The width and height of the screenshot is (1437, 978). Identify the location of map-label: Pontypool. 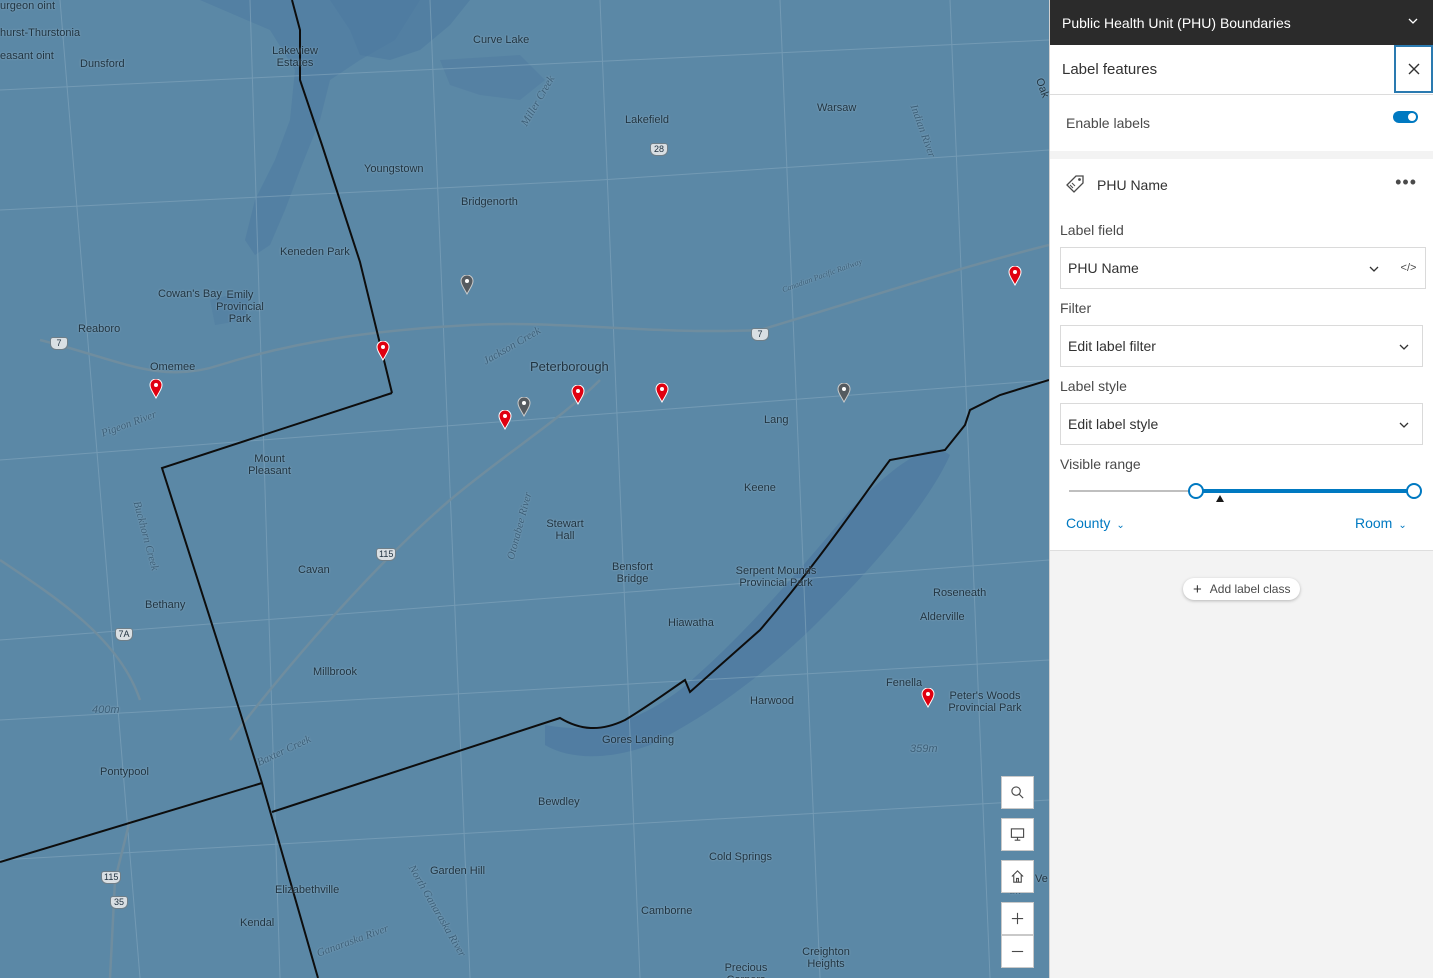
(124, 772).